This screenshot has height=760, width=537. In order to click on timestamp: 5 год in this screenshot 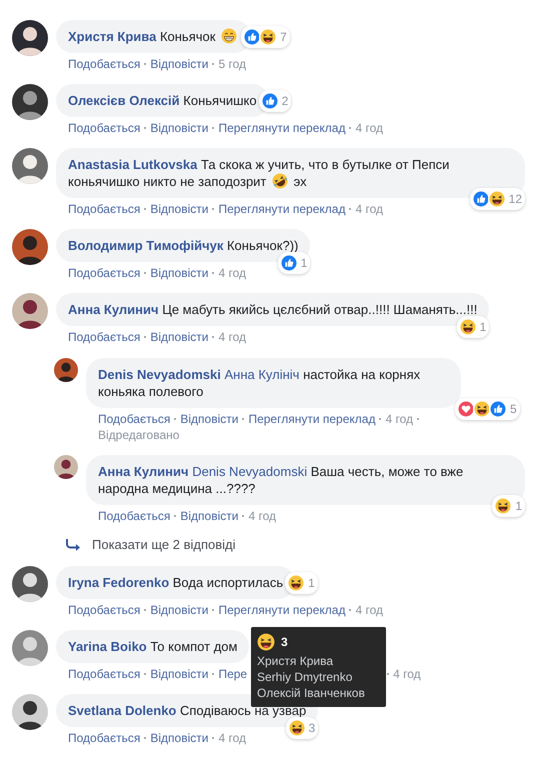, I will do `click(232, 64)`.